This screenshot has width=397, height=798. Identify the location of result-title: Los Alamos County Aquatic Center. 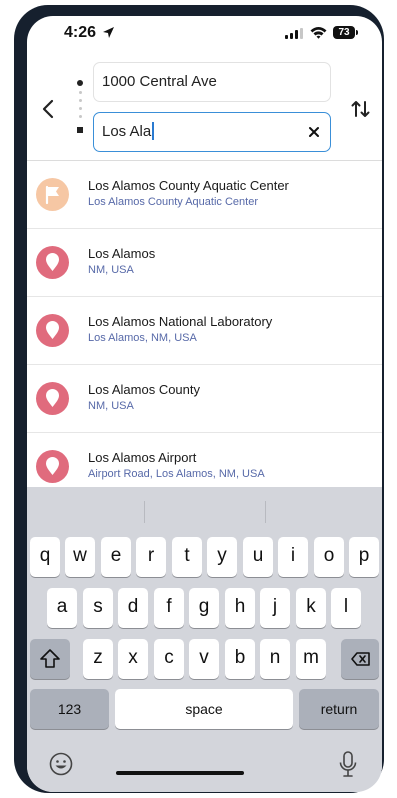
(188, 185).